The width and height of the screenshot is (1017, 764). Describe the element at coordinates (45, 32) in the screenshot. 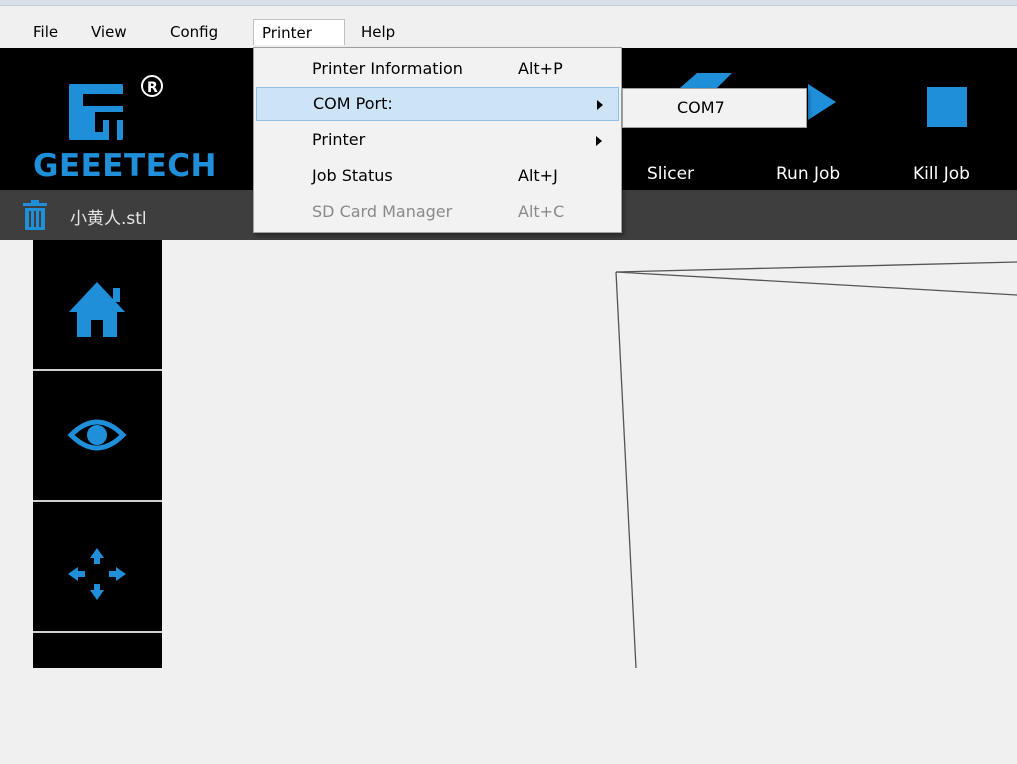

I see `menu-file: File` at that location.